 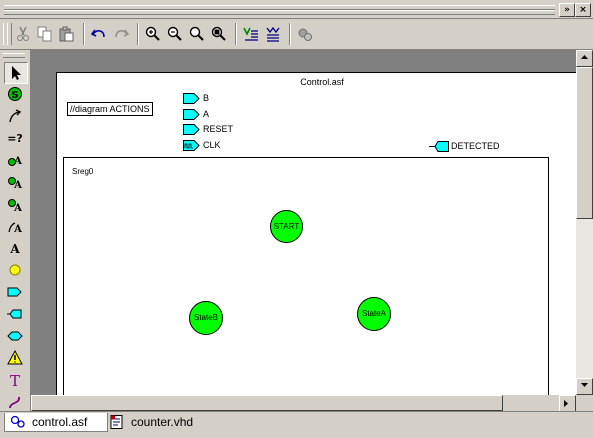 I want to click on check-diagram-button, so click(x=251, y=34).